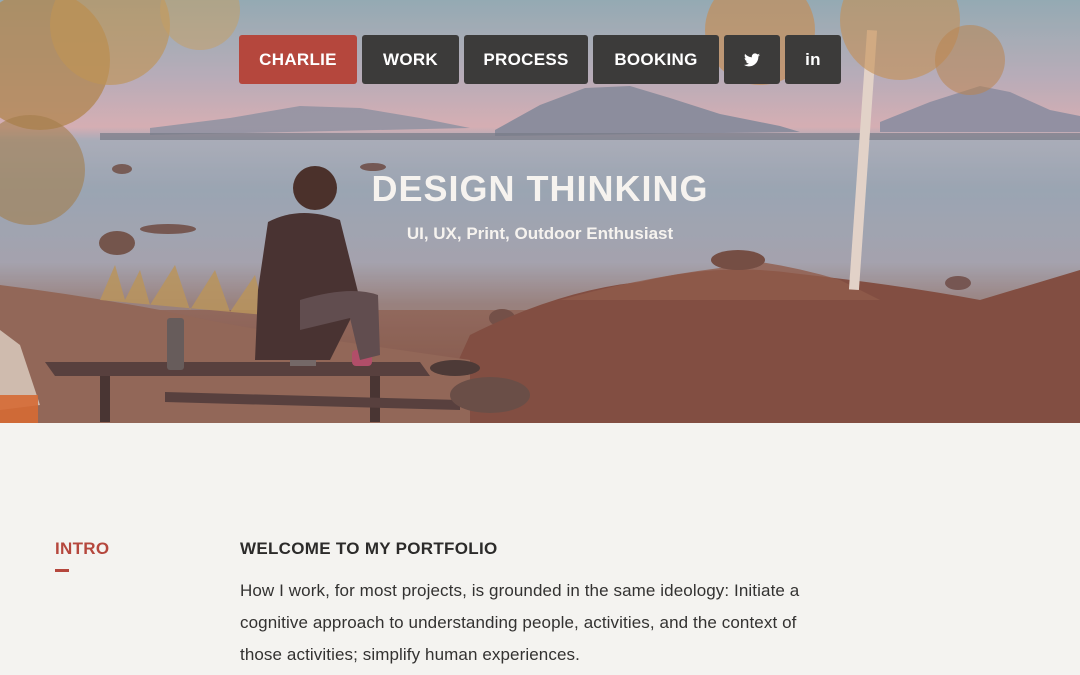 The width and height of the screenshot is (1080, 675). Describe the element at coordinates (82, 548) in the screenshot. I see `section-label-intro: INTRO` at that location.